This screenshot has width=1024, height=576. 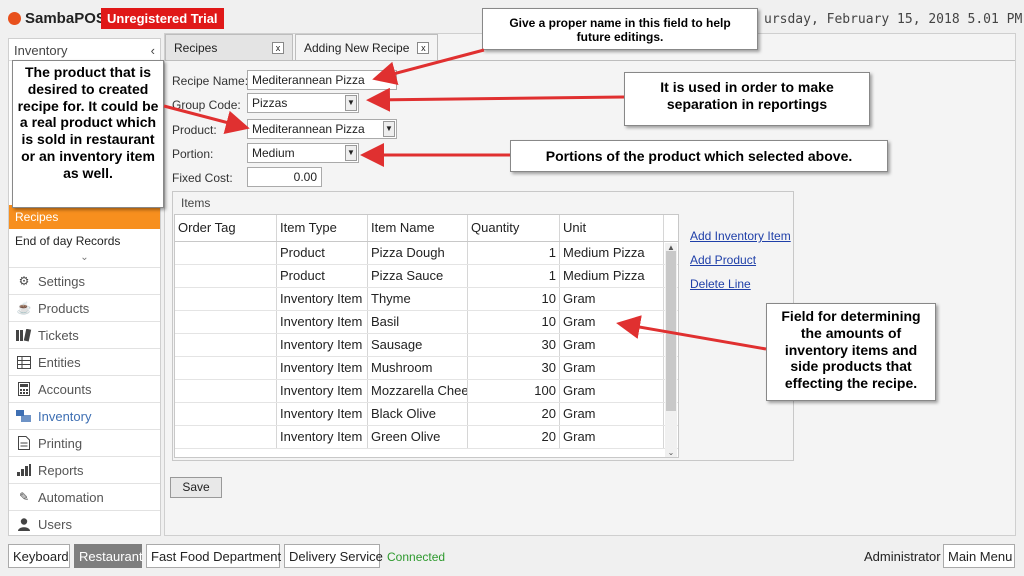 I want to click on chevron-left-icon: ‹, so click(x=153, y=50).